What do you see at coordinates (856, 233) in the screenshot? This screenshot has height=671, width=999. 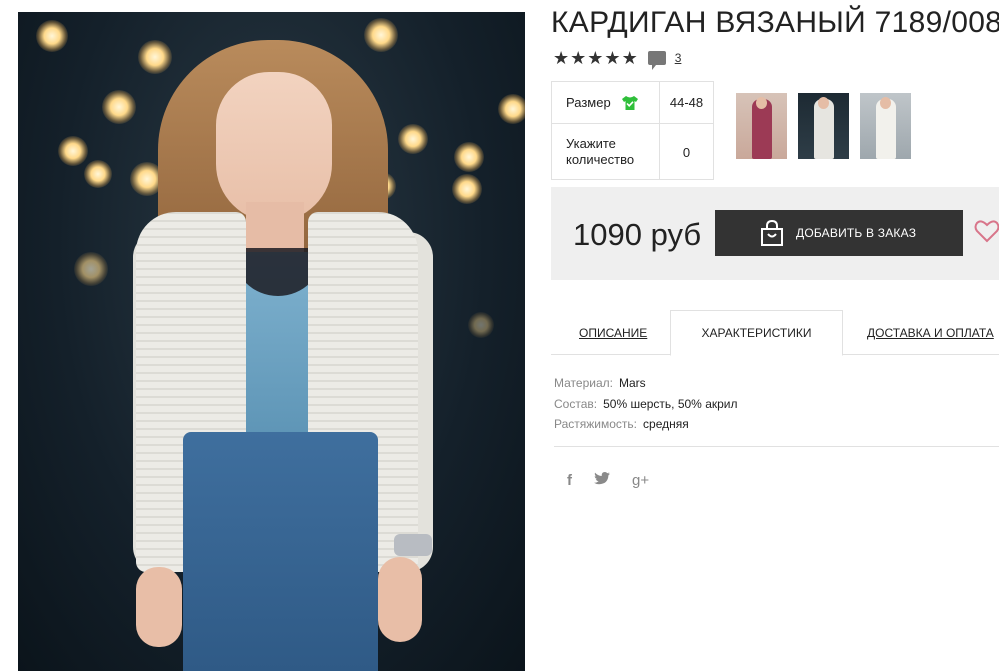 I see `add-to-order-label: ДОБАВИТЬ В ЗАКАЗ` at bounding box center [856, 233].